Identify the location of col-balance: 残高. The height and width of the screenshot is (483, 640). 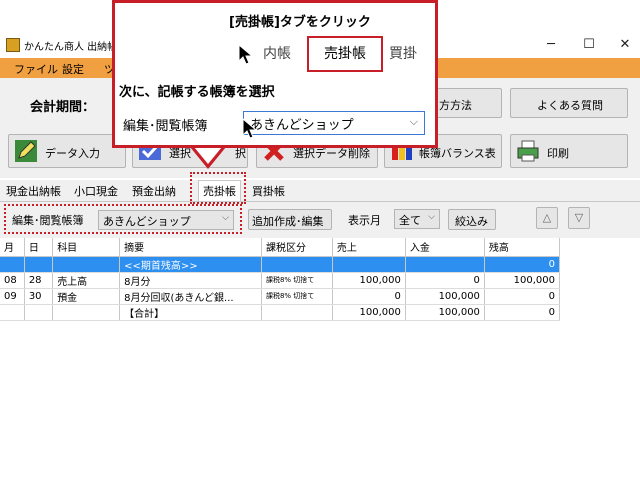
(522, 247).